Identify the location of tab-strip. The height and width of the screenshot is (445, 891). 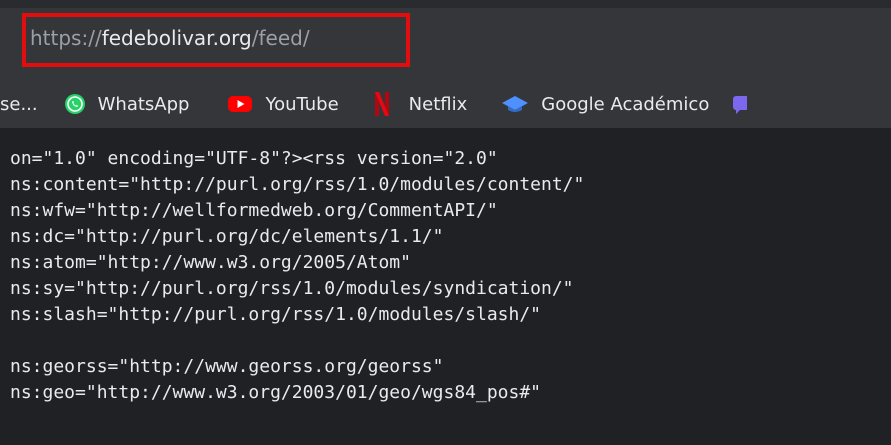
(445, 4).